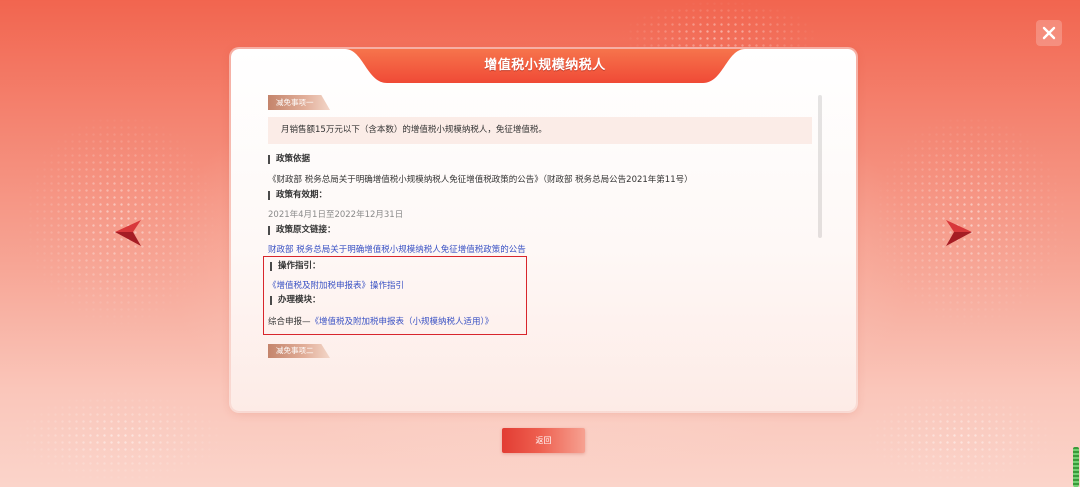 The height and width of the screenshot is (487, 1080). What do you see at coordinates (1076, 467) in the screenshot?
I see `side-indicator` at bounding box center [1076, 467].